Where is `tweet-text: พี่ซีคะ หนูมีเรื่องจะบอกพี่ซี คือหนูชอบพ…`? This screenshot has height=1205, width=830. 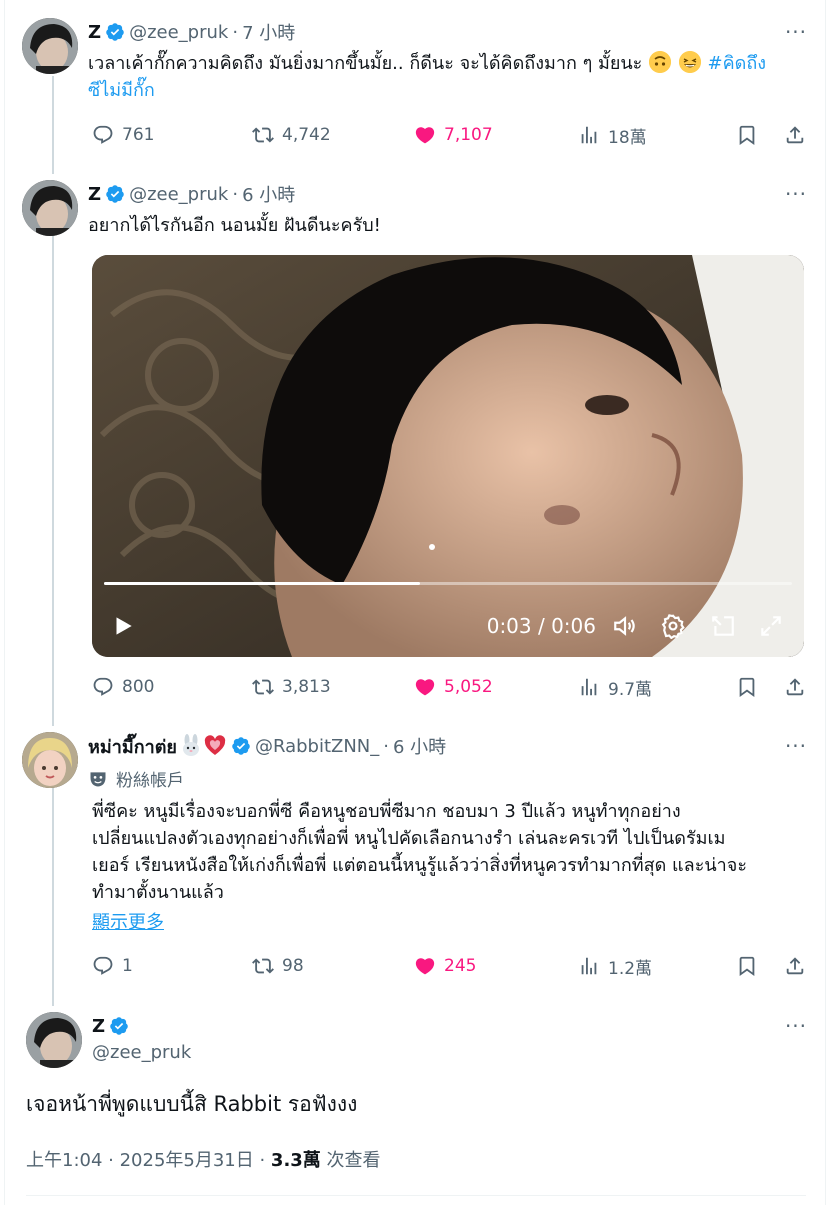
tweet-text: พี่ซีคะ หนูมีเรื่องจะบอกพี่ซี คือหนูชอบพ… is located at coordinates (448, 852).